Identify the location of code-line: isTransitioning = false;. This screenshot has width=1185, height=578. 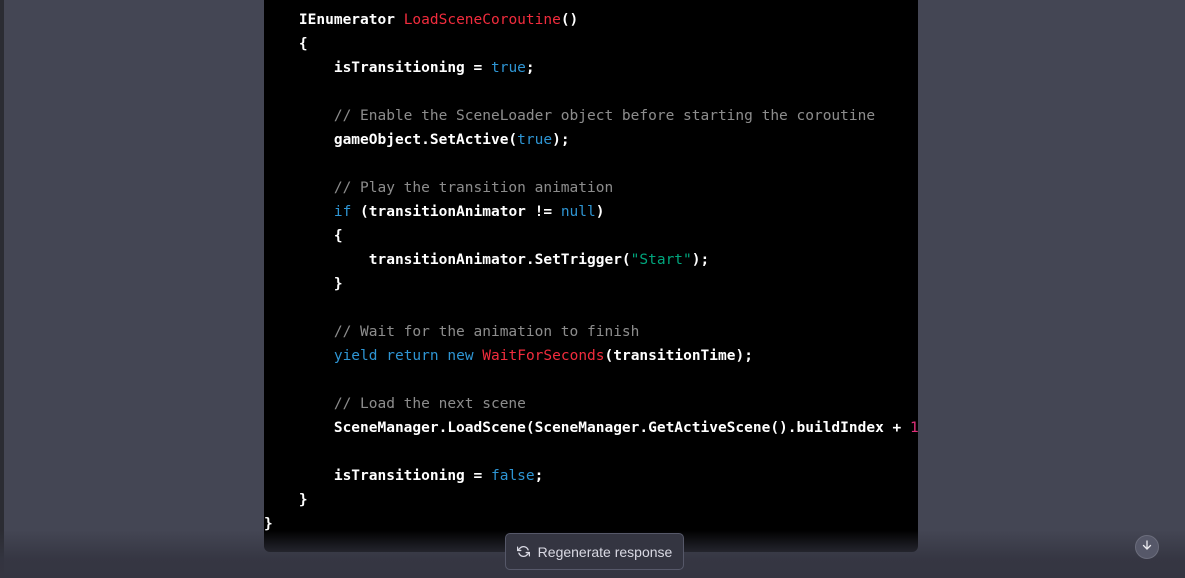
(591, 476).